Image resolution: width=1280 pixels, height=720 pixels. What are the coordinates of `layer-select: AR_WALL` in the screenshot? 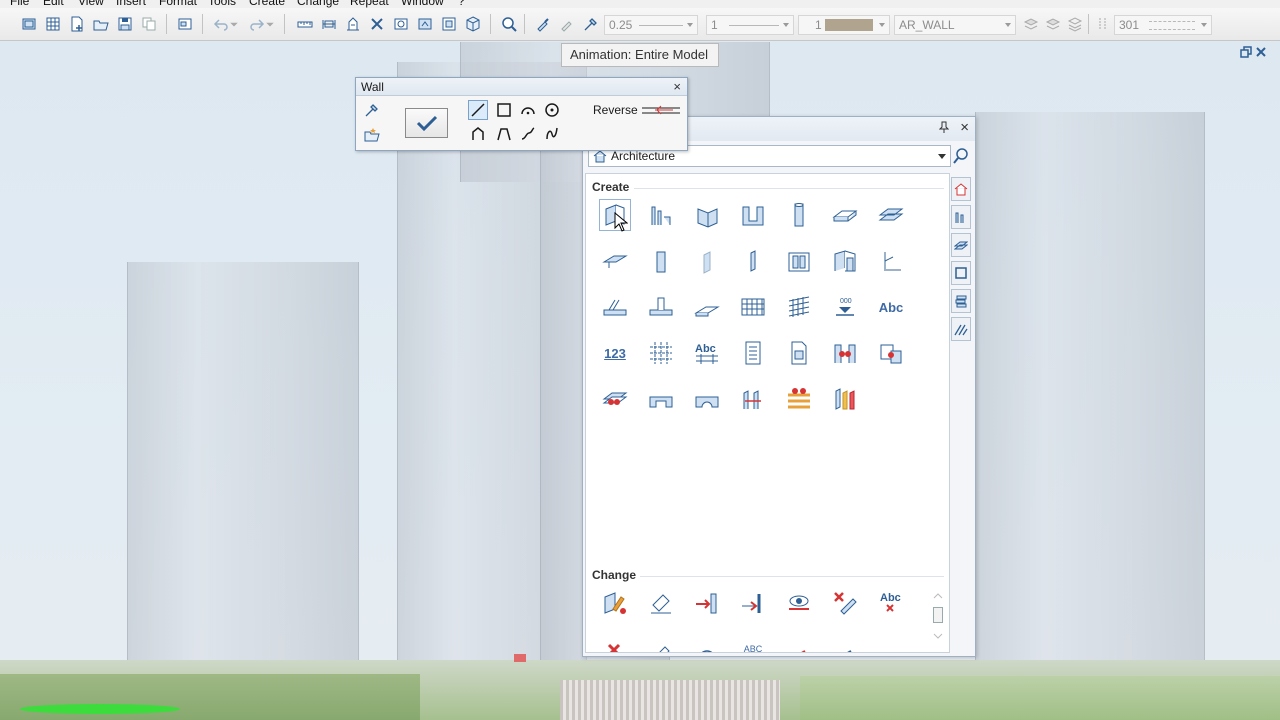 It's located at (955, 25).